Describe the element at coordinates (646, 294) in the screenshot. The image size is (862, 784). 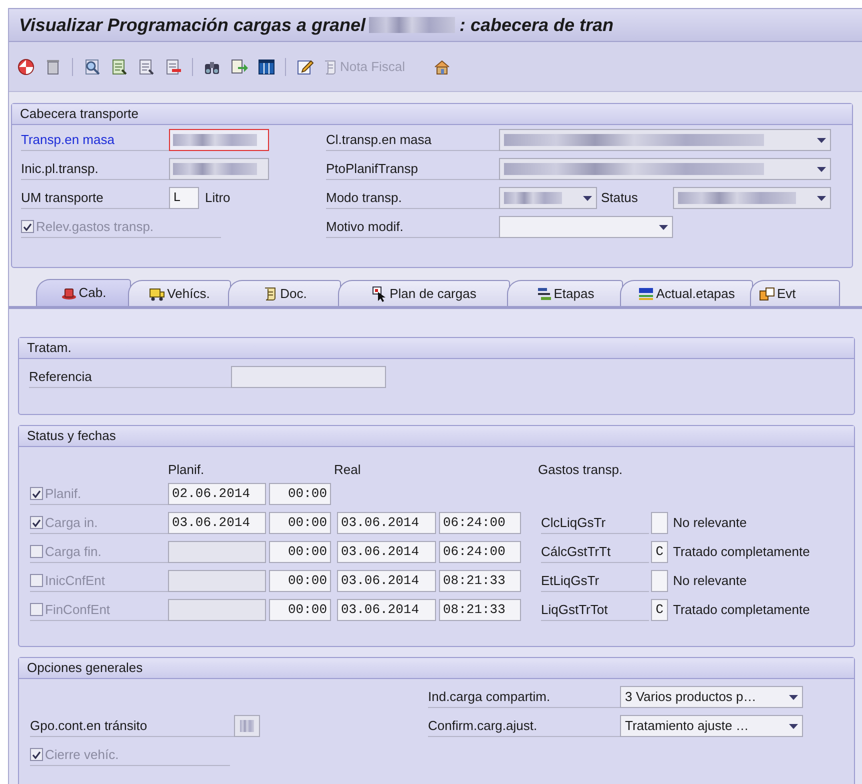
I see `bars-icon` at that location.